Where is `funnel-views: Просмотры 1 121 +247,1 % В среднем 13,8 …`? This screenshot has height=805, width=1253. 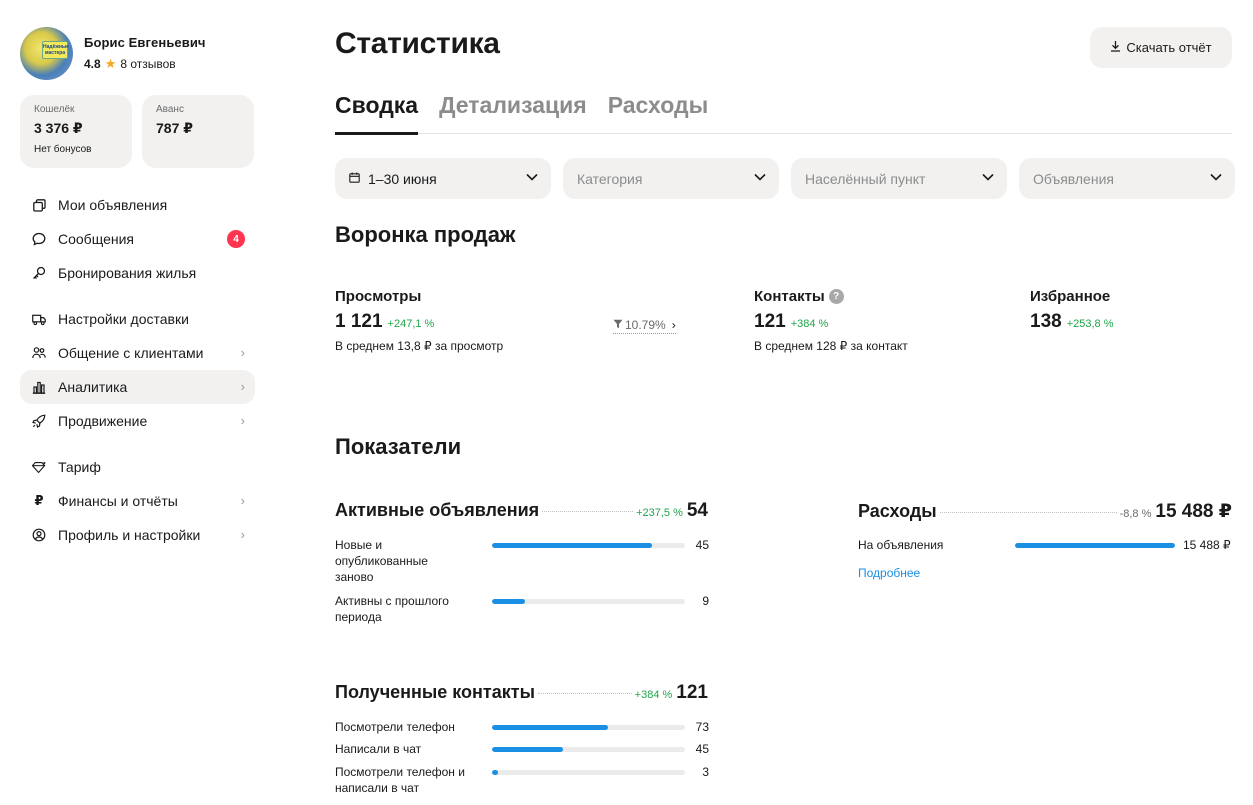
funnel-views: Просмотры 1 121 +247,1 % В среднем 13,8 … is located at coordinates (419, 320).